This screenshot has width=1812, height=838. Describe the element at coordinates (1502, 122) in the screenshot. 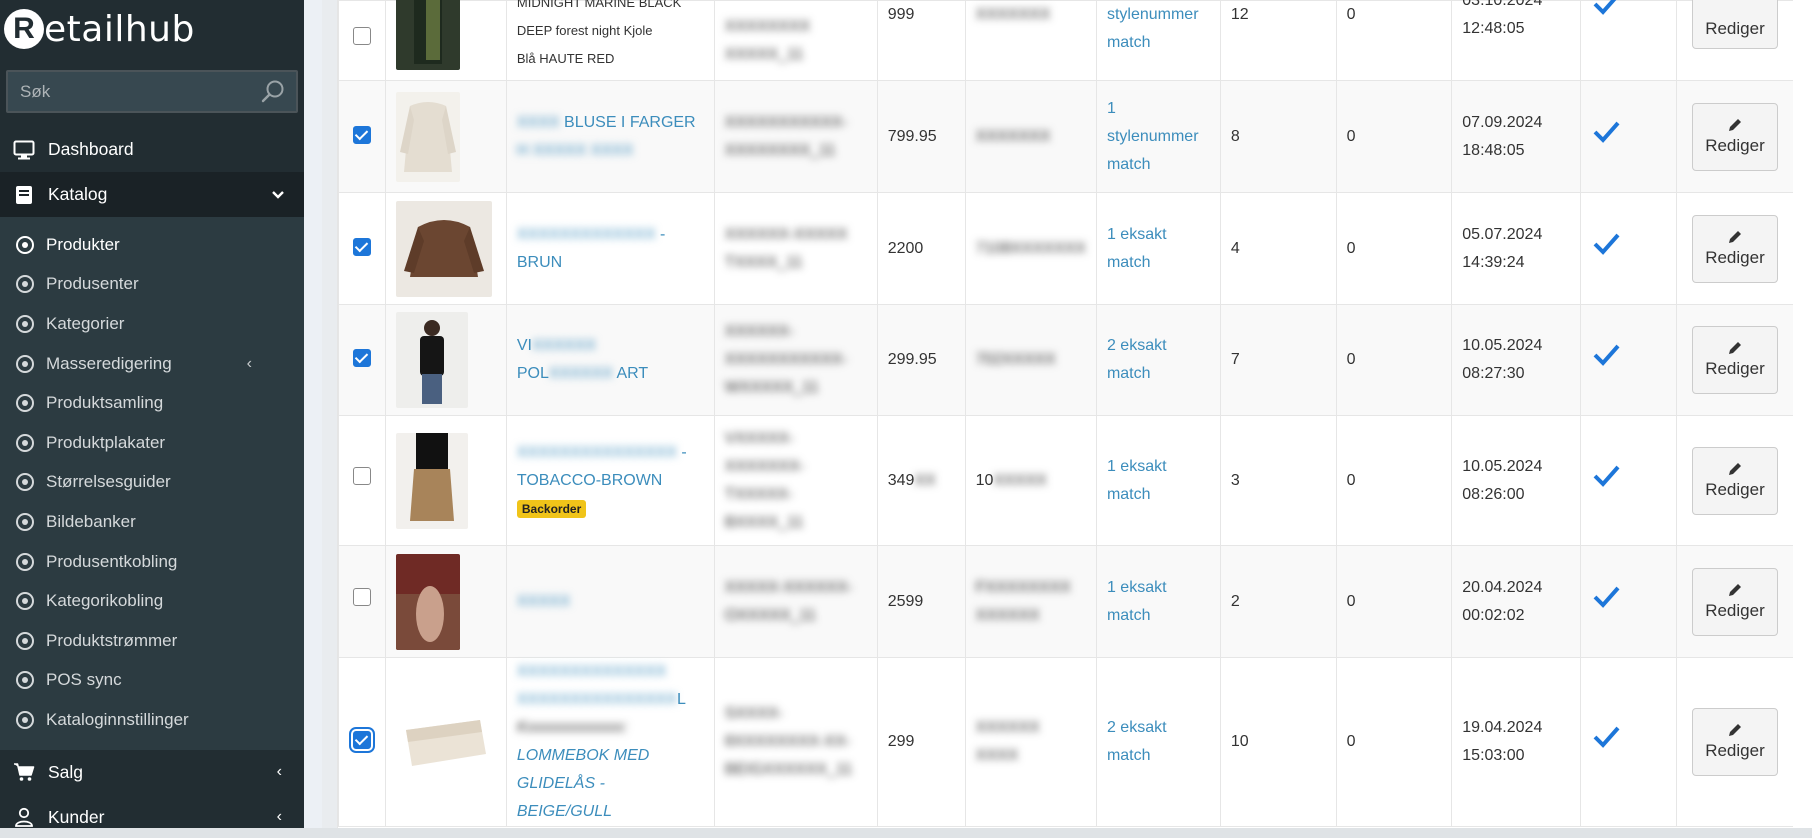

I see `date-value: 07.09.2024` at that location.